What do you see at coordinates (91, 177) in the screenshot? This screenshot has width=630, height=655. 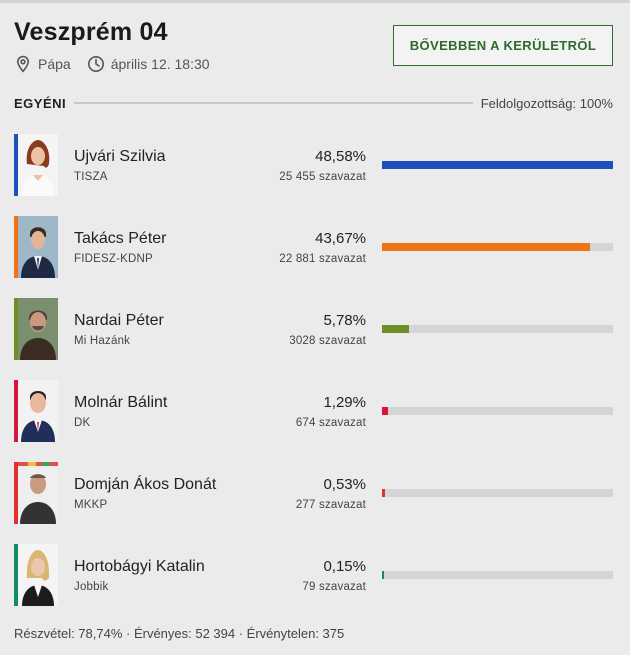 I see `candidate-party: TISZA` at bounding box center [91, 177].